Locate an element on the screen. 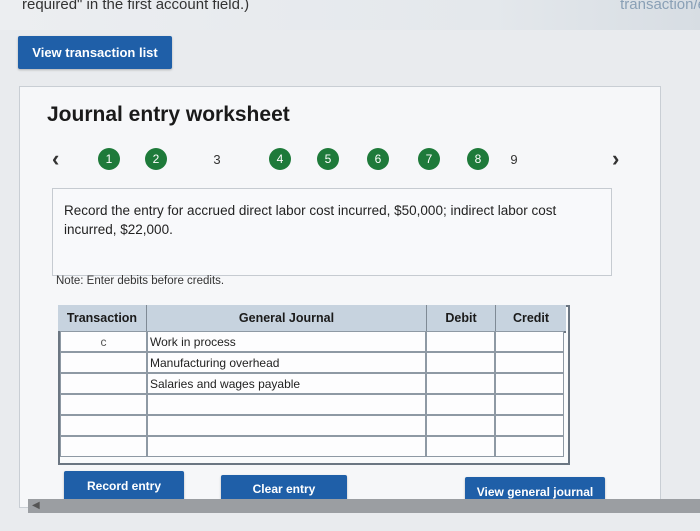  table-row-4-transaction is located at coordinates (103, 404).